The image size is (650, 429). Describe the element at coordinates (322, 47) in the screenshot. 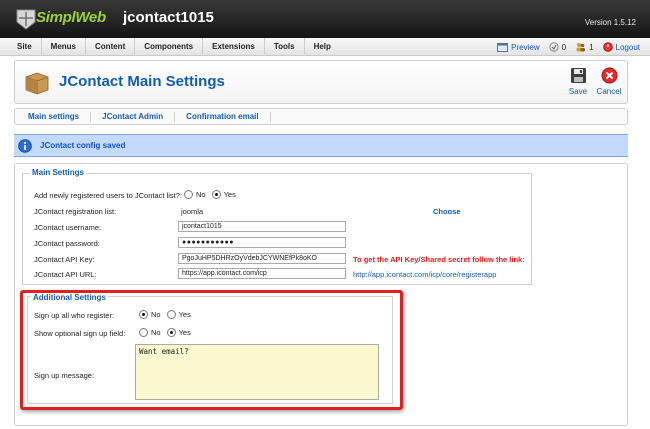

I see `menu-item-help: Help` at that location.